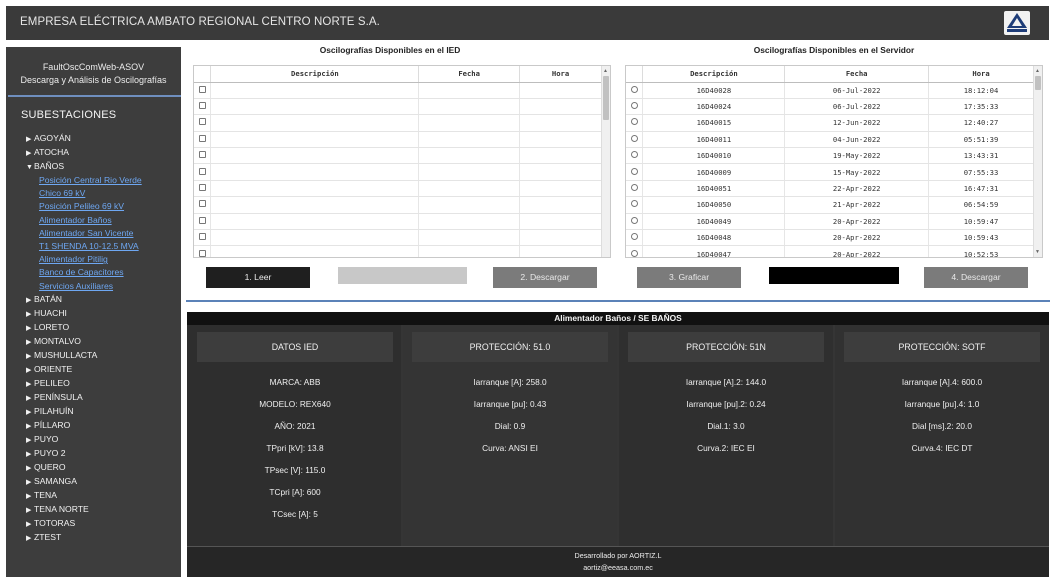 This screenshot has width=1055, height=582. What do you see at coordinates (95, 286) in the screenshot?
I see `feeder-link: Servicios Auxiliares` at bounding box center [95, 286].